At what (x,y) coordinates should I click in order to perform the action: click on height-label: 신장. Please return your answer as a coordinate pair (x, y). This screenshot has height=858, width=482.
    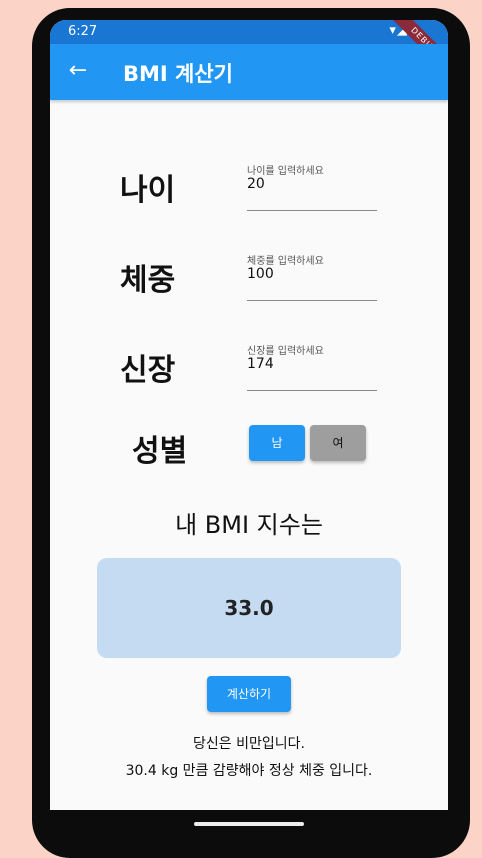
    Looking at the image, I should click on (148, 370).